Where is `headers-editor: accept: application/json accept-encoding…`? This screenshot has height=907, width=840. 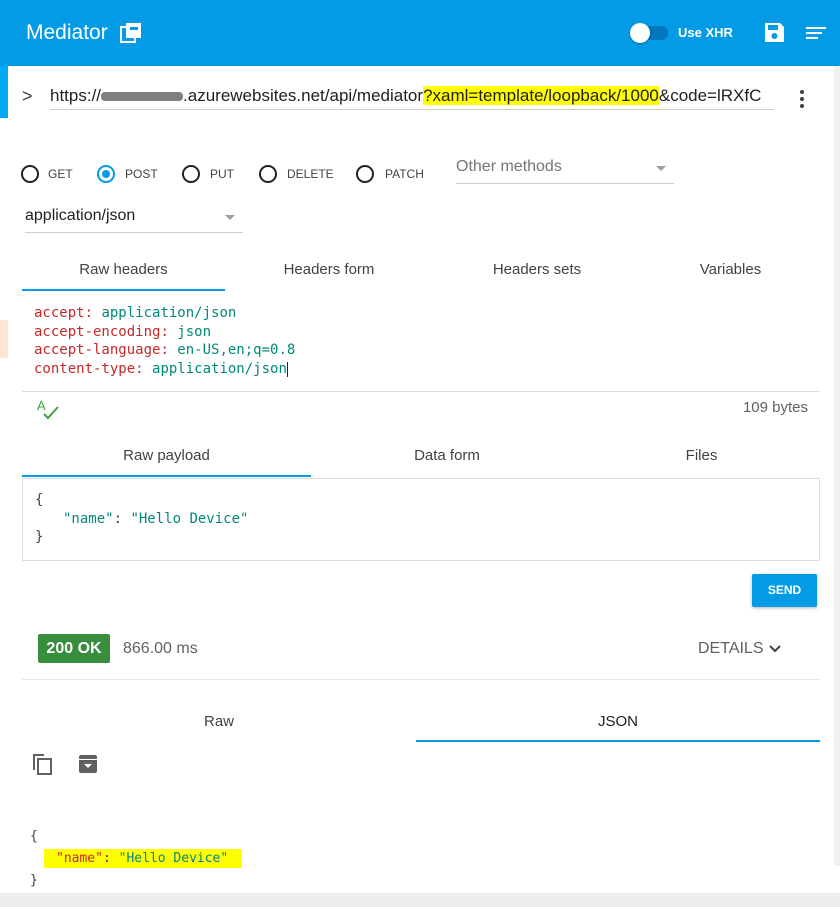
headers-editor: accept: application/json accept-encoding… is located at coordinates (421, 341).